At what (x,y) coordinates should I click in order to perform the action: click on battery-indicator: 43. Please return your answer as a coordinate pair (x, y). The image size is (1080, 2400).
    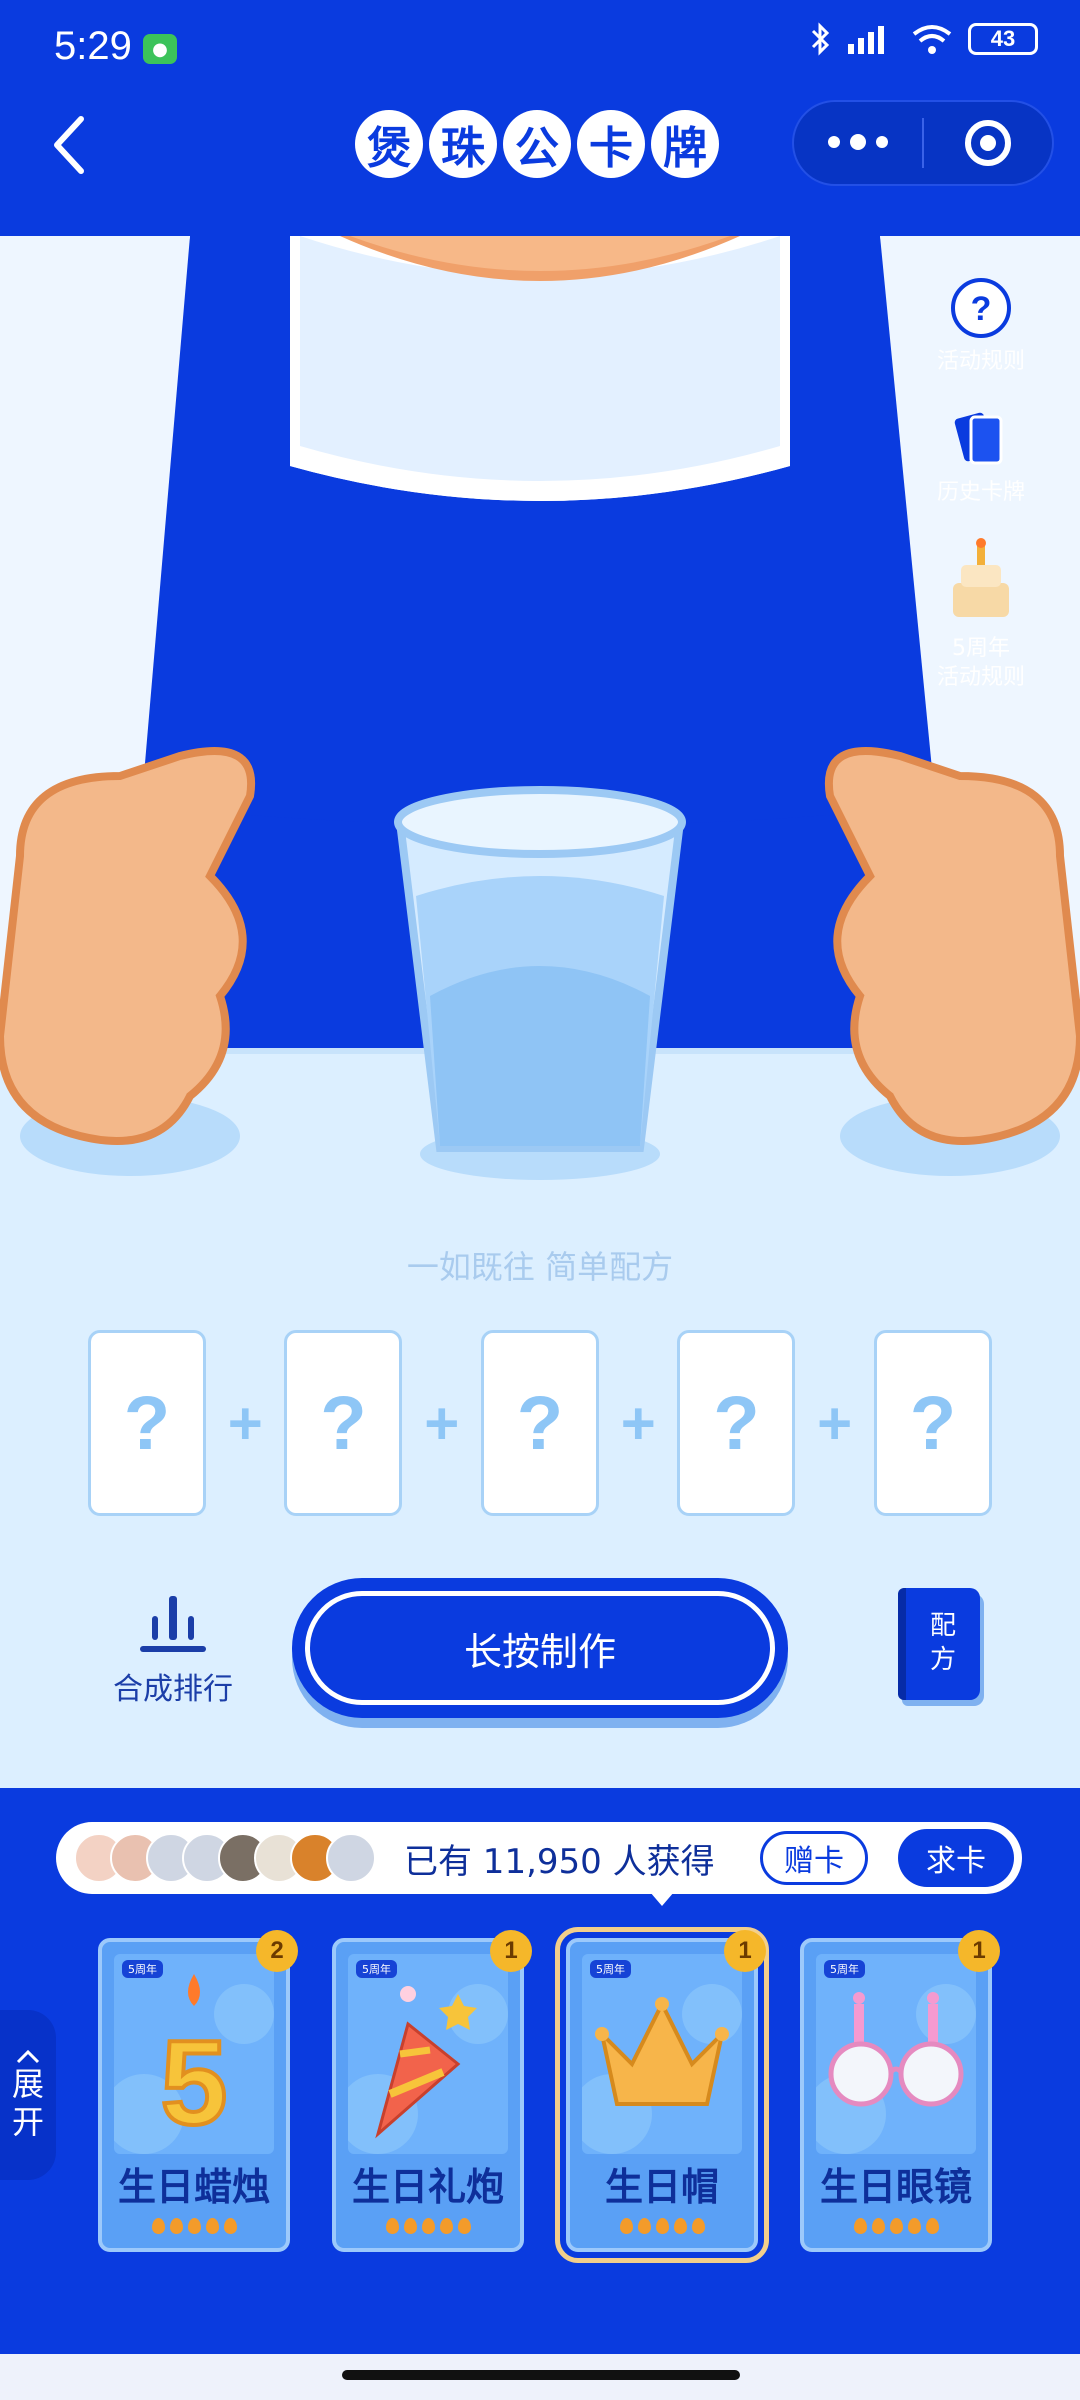
    Looking at the image, I should click on (1003, 39).